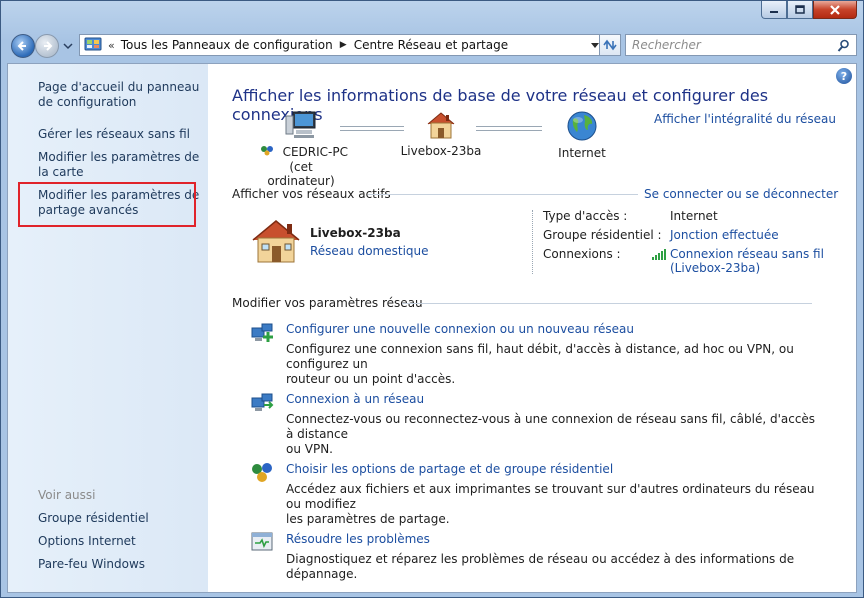 This screenshot has height=598, width=864. I want to click on connect-network-icon, so click(262, 402).